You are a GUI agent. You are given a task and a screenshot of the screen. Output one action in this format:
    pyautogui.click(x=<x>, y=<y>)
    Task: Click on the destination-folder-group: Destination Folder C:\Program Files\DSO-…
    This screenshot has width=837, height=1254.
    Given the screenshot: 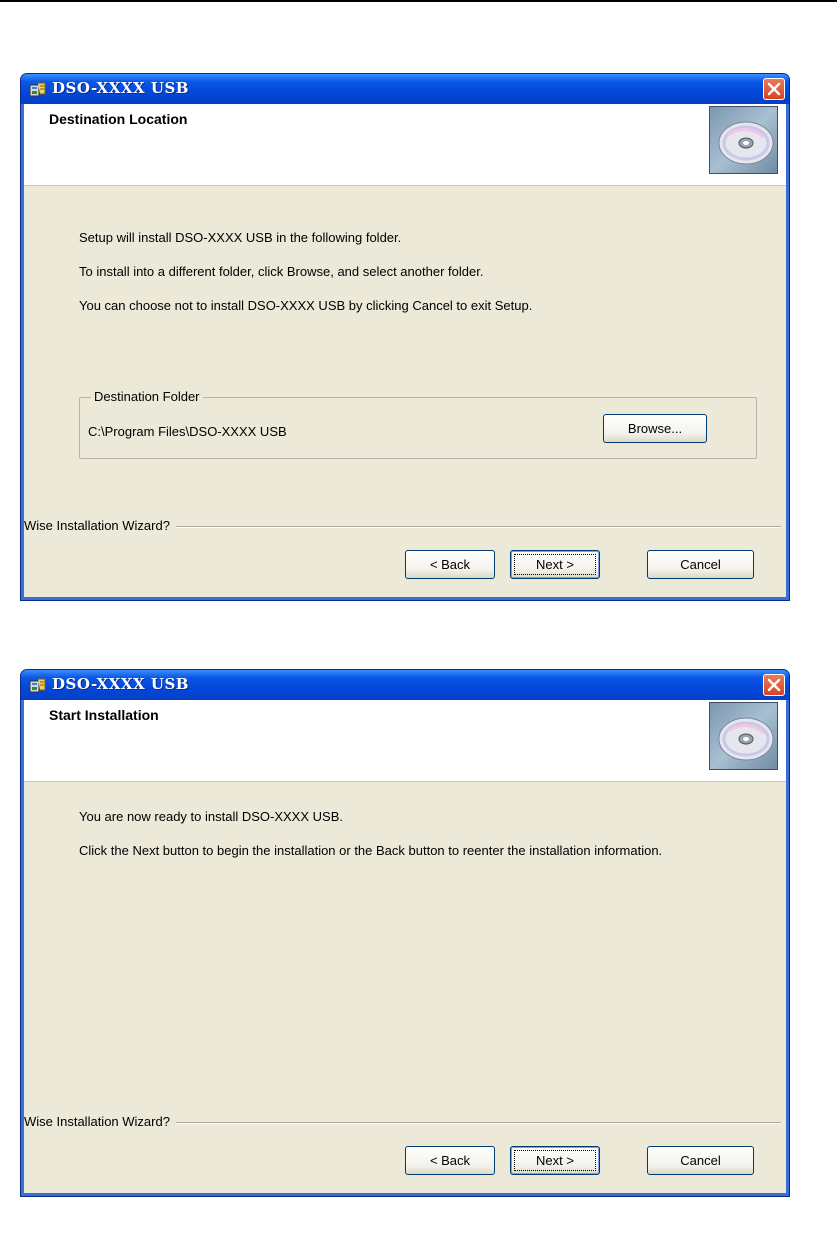 What is the action you would take?
    pyautogui.click(x=418, y=424)
    